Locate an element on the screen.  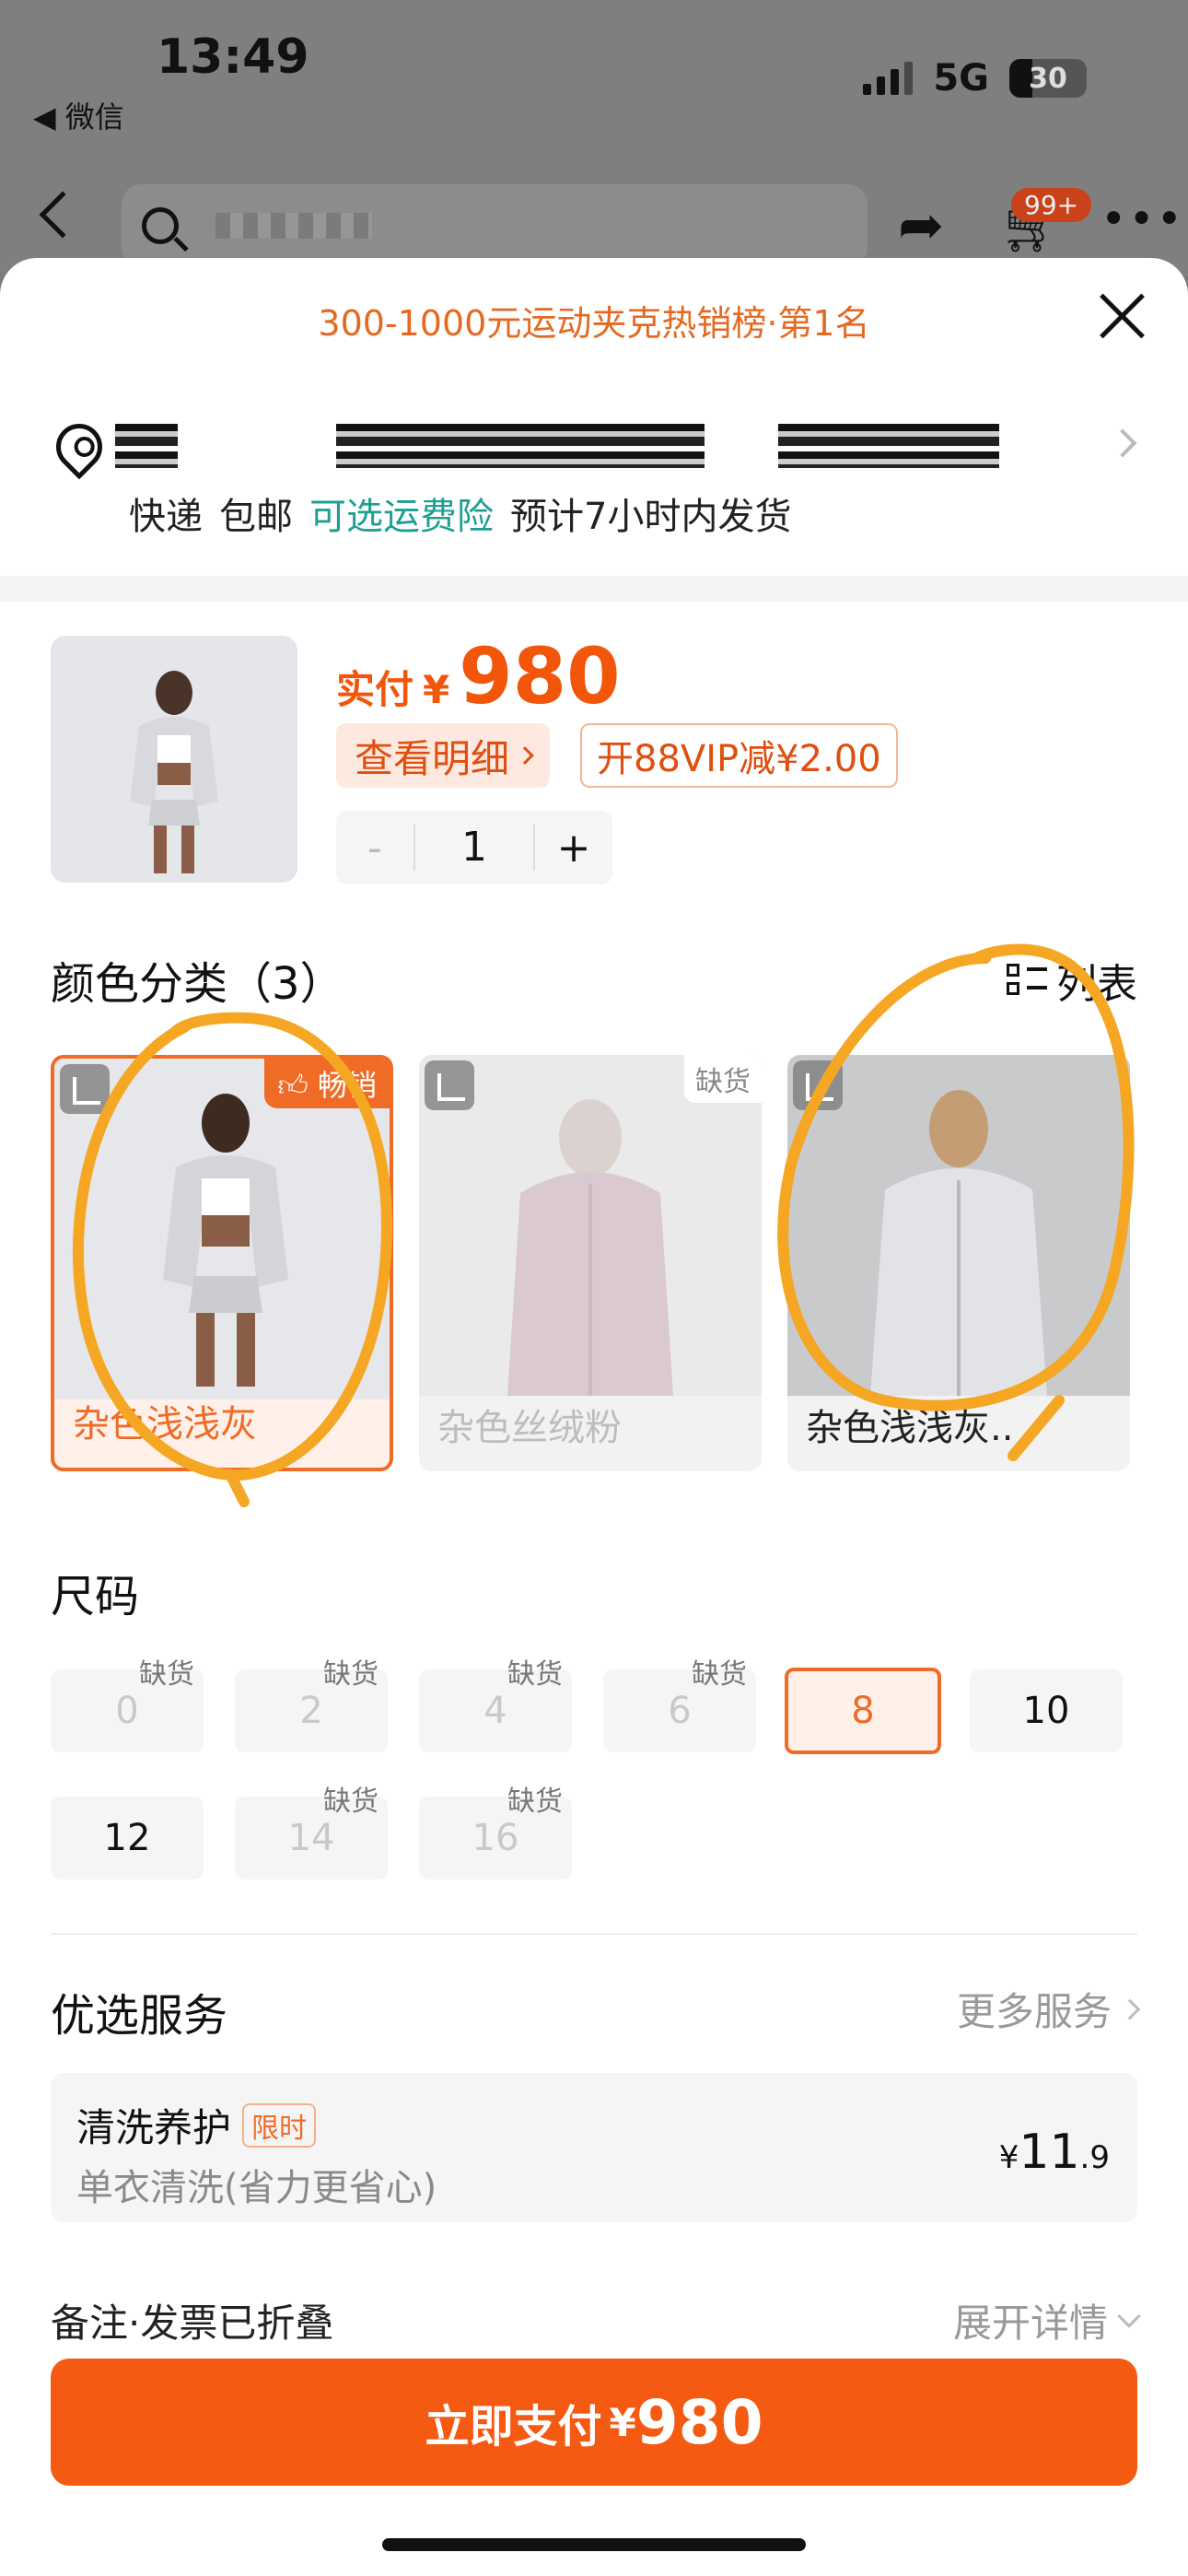
quantity-stepper: - 1 + is located at coordinates (474, 848).